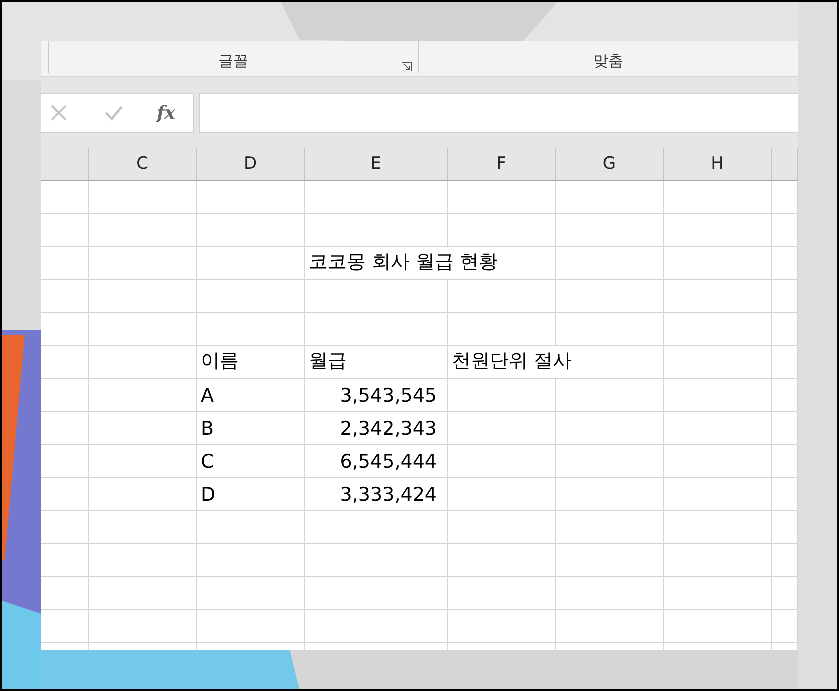 This screenshot has width=839, height=691. Describe the element at coordinates (114, 113) in the screenshot. I see `check-icon` at that location.